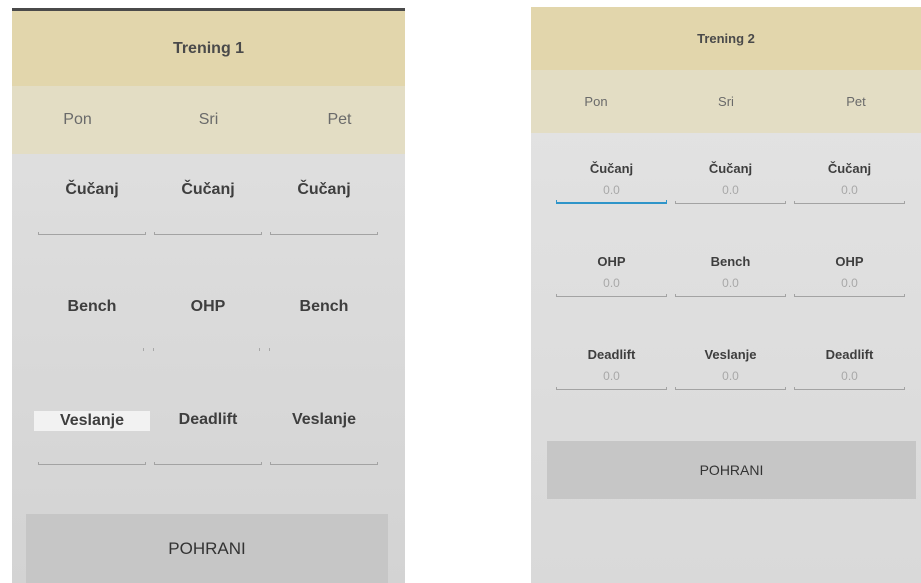  Describe the element at coordinates (208, 437) in the screenshot. I see `exercise-input-r3-c2: Deadlift` at that location.